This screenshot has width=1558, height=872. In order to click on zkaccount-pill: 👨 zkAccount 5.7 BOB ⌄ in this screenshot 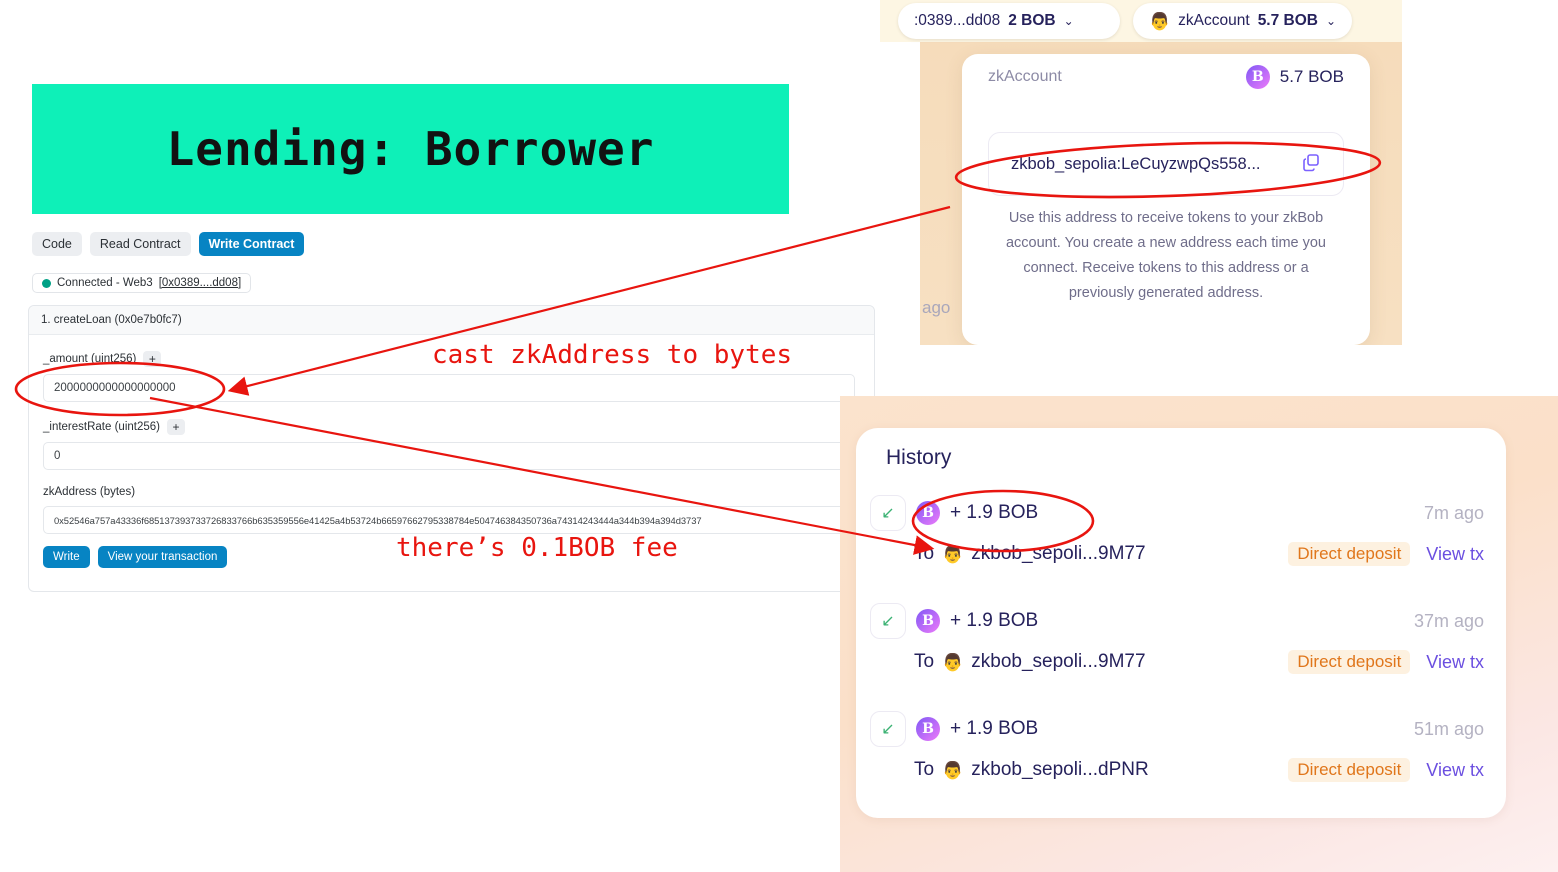, I will do `click(1243, 21)`.